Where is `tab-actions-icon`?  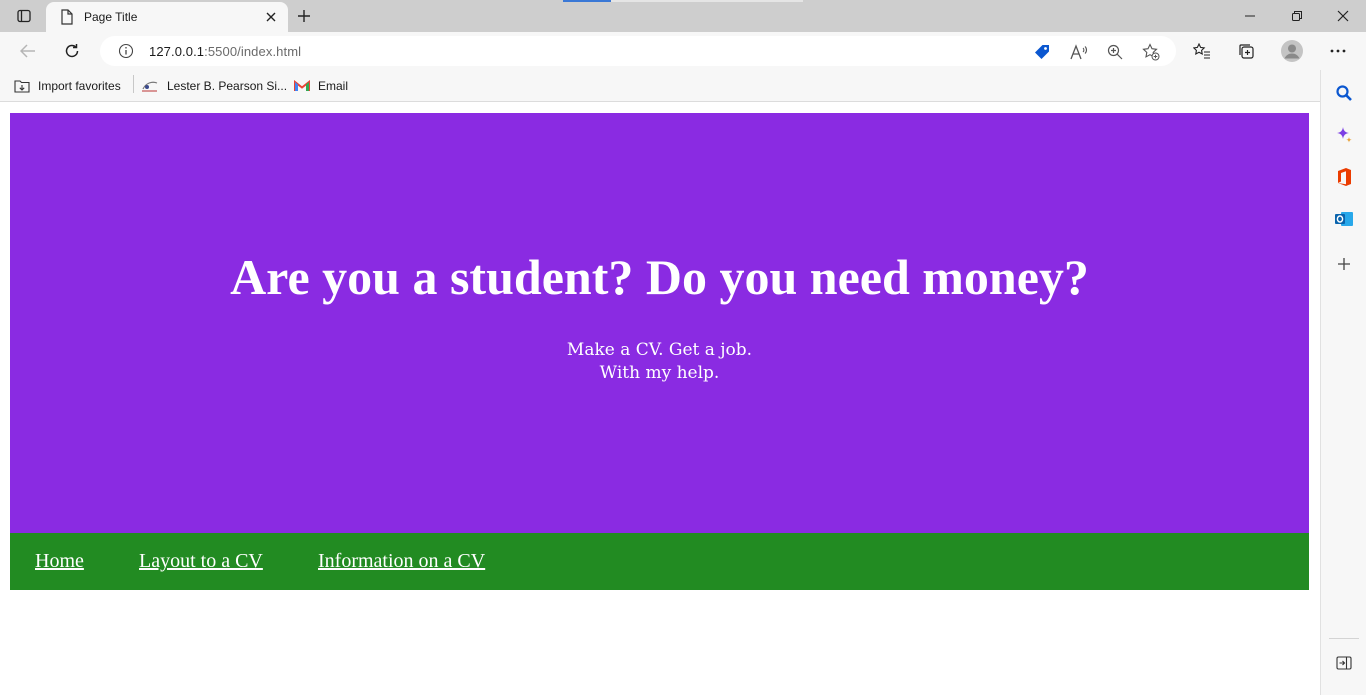
tab-actions-icon is located at coordinates (24, 16).